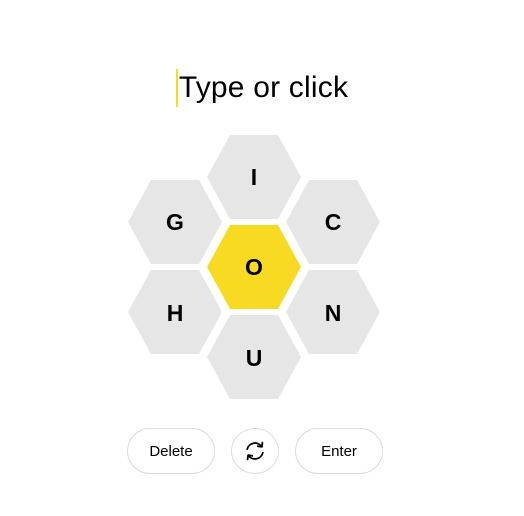 This screenshot has width=524, height=516. I want to click on hive-cell-upper-left: G, so click(175, 222).